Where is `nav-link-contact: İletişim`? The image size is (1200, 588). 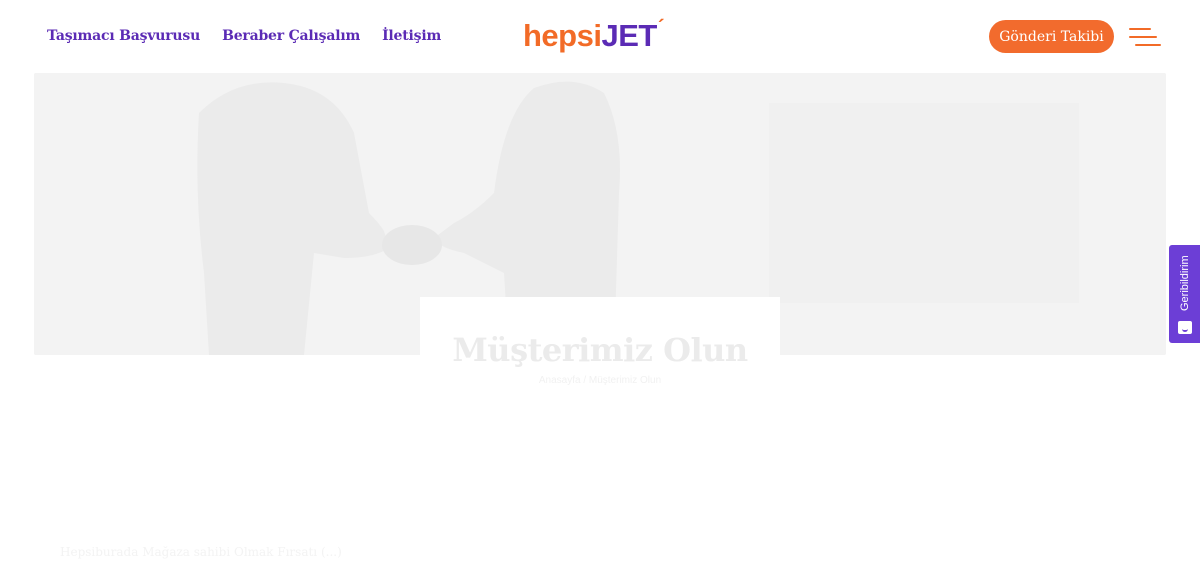 nav-link-contact: İletişim is located at coordinates (411, 36).